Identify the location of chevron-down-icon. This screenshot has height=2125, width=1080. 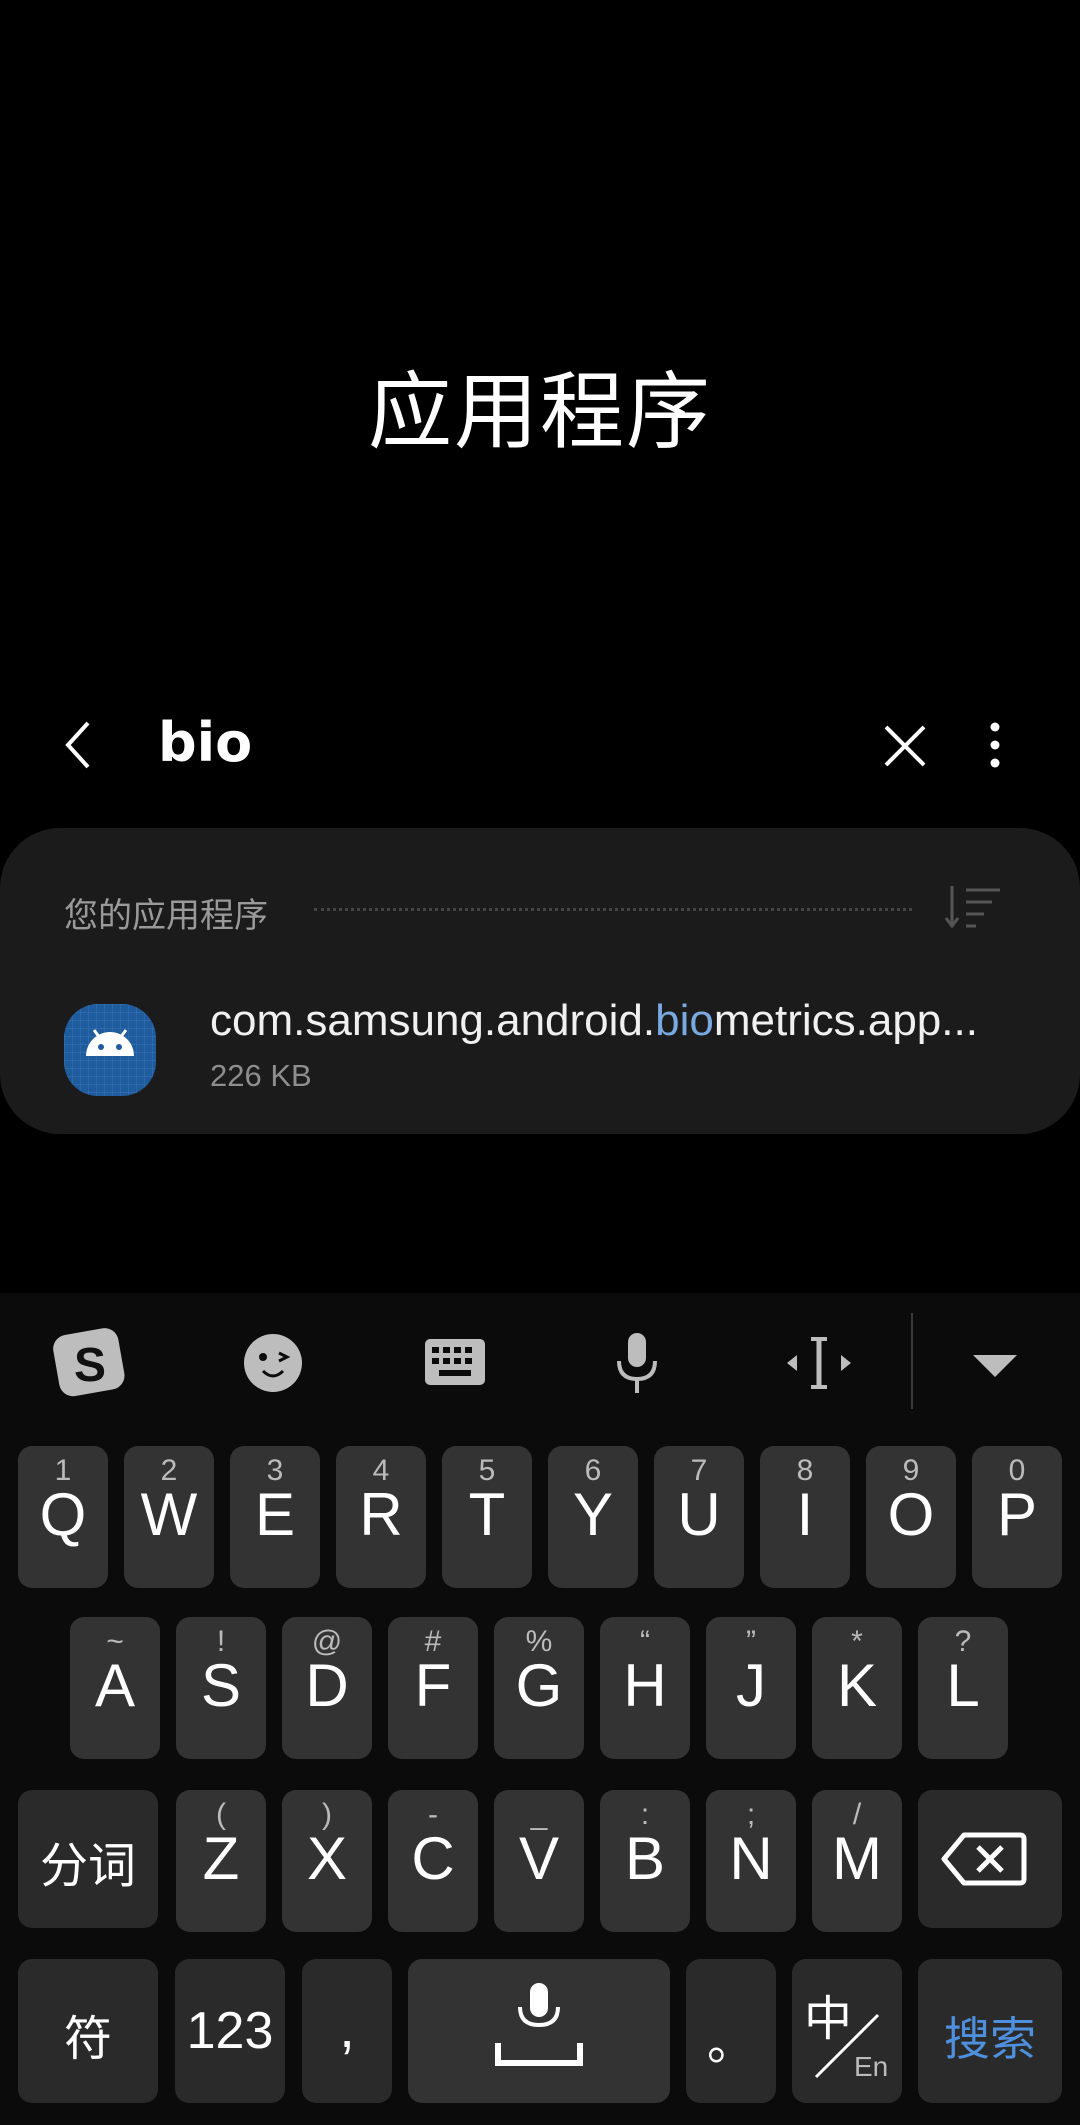
(995, 1366).